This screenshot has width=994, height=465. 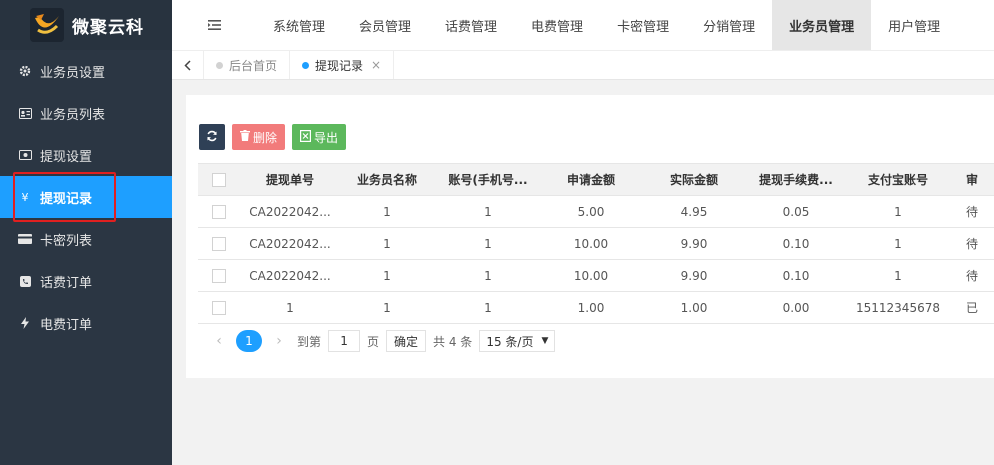 I want to click on tab-salesman: 业务员管理, so click(x=822, y=25).